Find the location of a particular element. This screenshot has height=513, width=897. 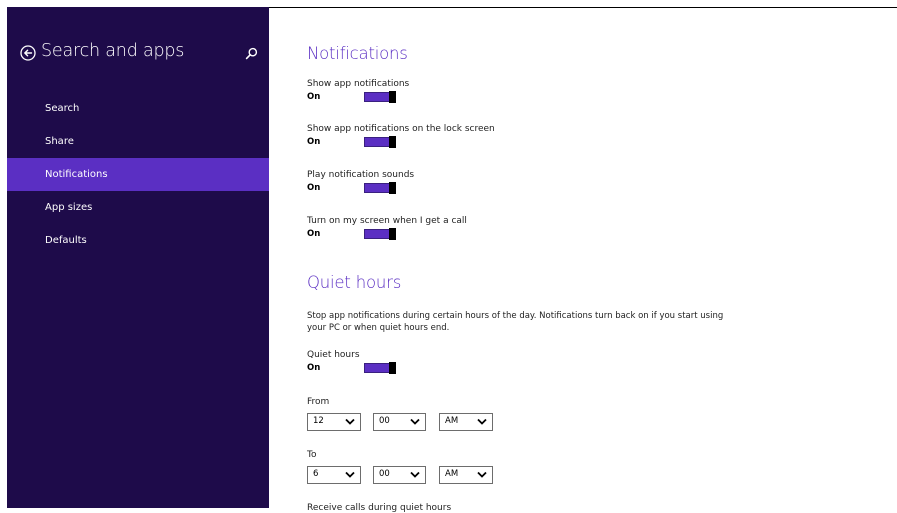

receive-calls-label: Receive calls during quiet hours is located at coordinates (379, 508).